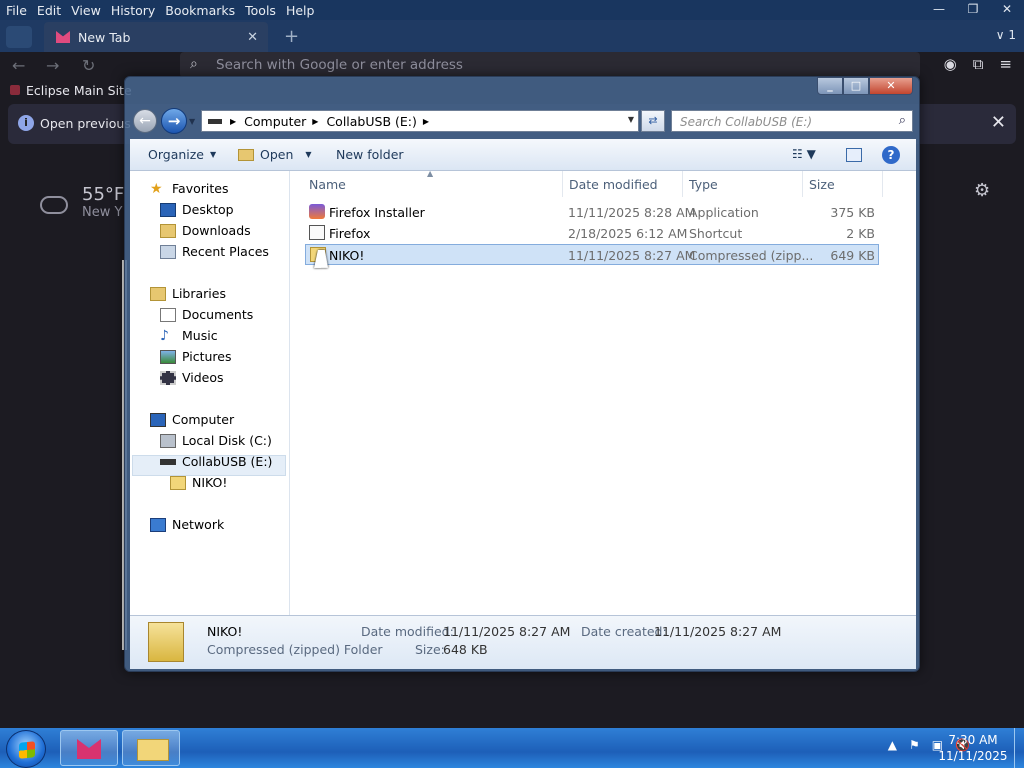  What do you see at coordinates (88, 65) in the screenshot?
I see `reload-icon: ↻` at bounding box center [88, 65].